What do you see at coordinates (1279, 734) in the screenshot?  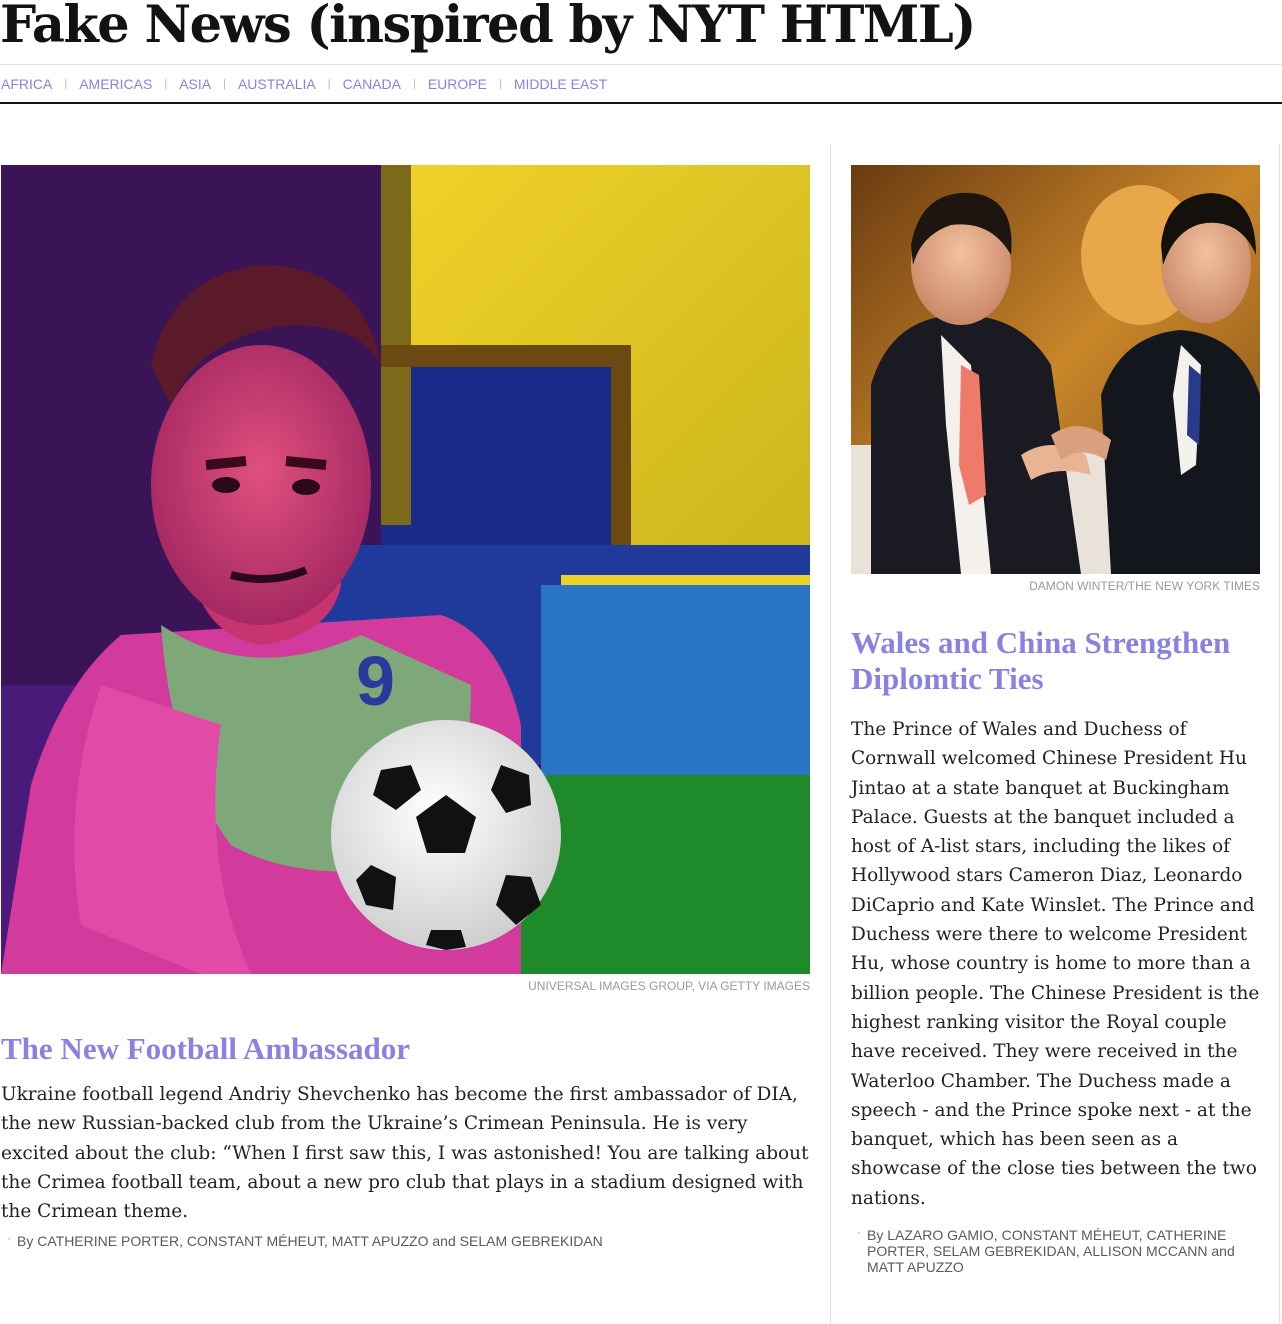 I see `column-divider-right` at bounding box center [1279, 734].